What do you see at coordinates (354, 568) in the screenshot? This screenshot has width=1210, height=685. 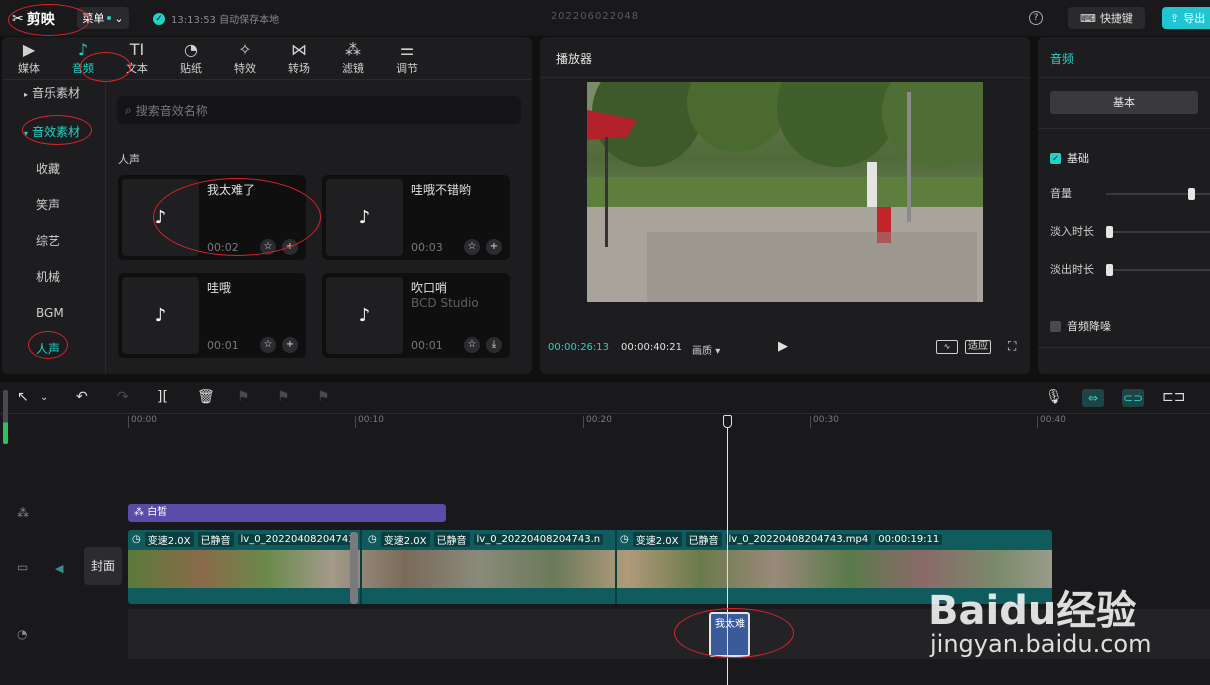 I see `clip-trim-handle` at bounding box center [354, 568].